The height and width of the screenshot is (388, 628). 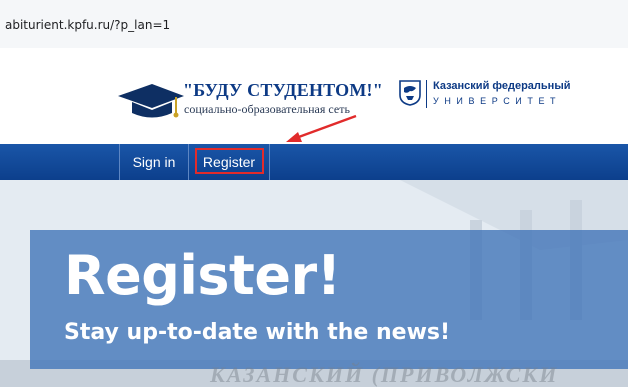 What do you see at coordinates (314, 24) in the screenshot?
I see `address-bar: abiturient.kpfu.ru/?p_lan=1` at bounding box center [314, 24].